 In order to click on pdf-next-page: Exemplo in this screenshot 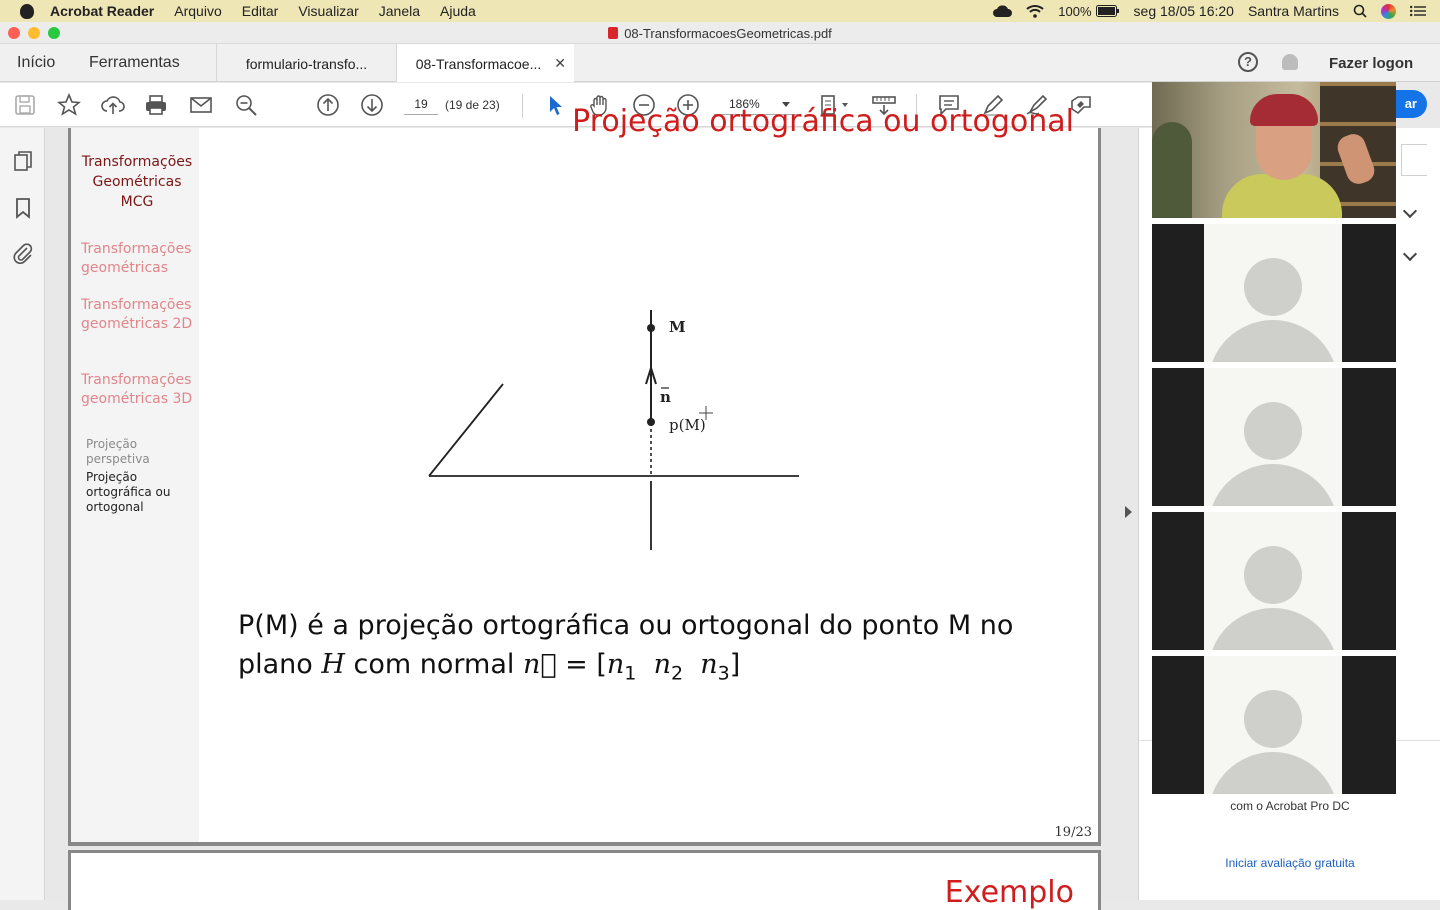, I will do `click(584, 880)`.